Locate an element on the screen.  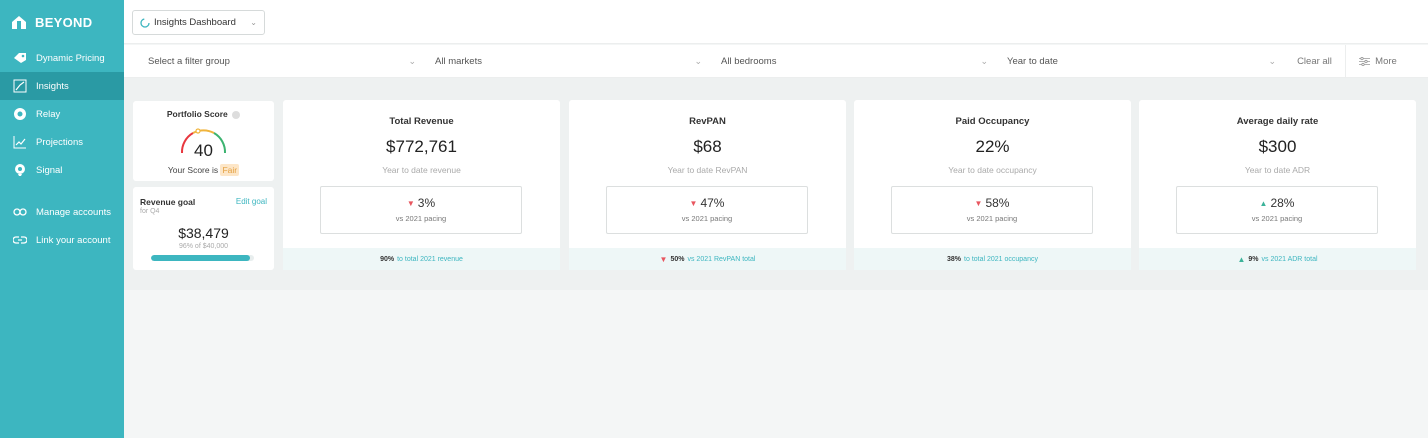
more-filters-button: More is located at coordinates (1378, 61).